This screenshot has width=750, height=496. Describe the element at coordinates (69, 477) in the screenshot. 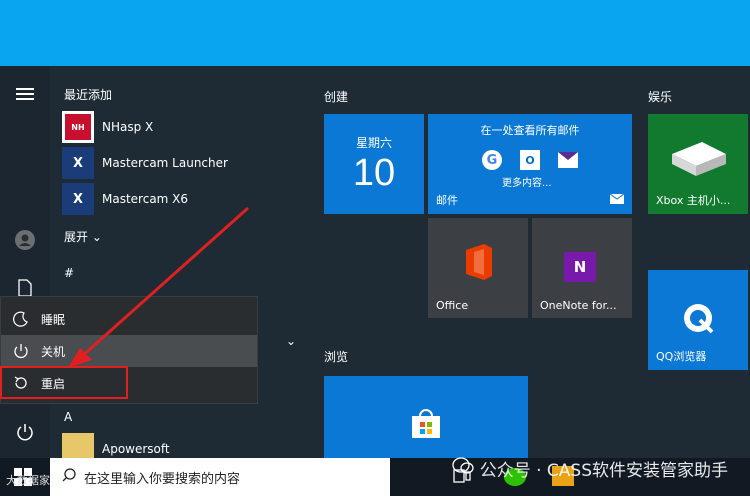

I see `search-icon` at that location.